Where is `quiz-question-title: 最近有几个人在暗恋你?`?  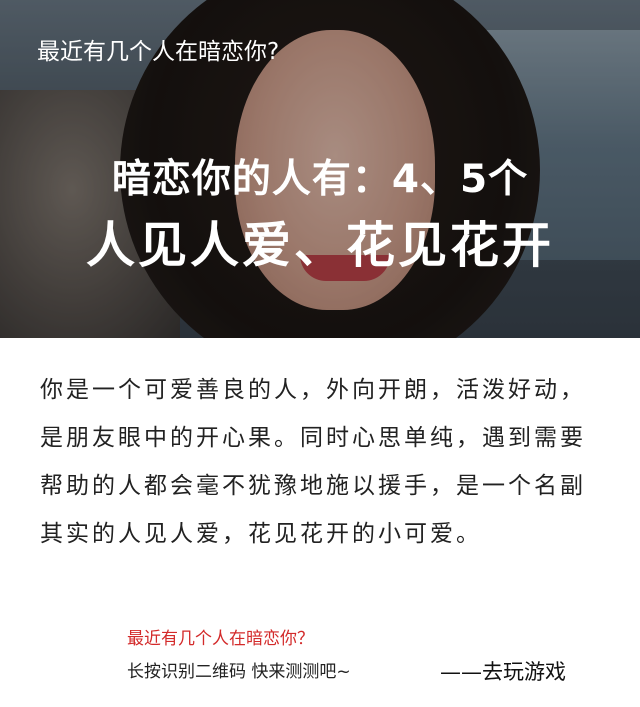 quiz-question-title: 最近有几个人在暗恋你? is located at coordinates (158, 52).